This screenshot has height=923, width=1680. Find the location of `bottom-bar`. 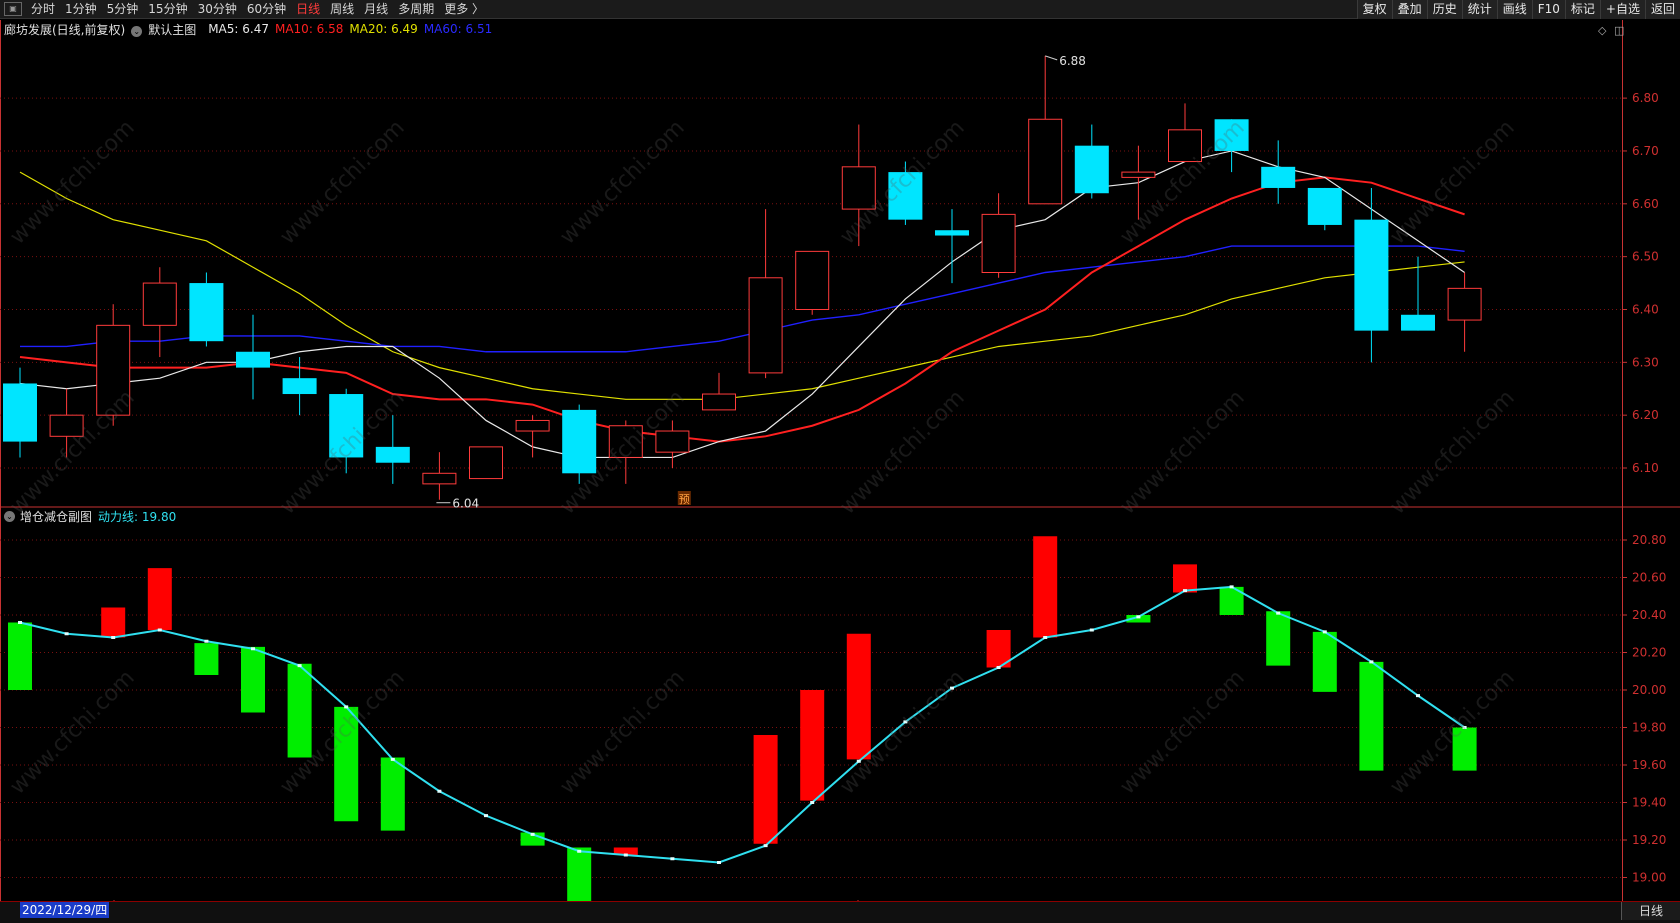

bottom-bar is located at coordinates (840, 912).